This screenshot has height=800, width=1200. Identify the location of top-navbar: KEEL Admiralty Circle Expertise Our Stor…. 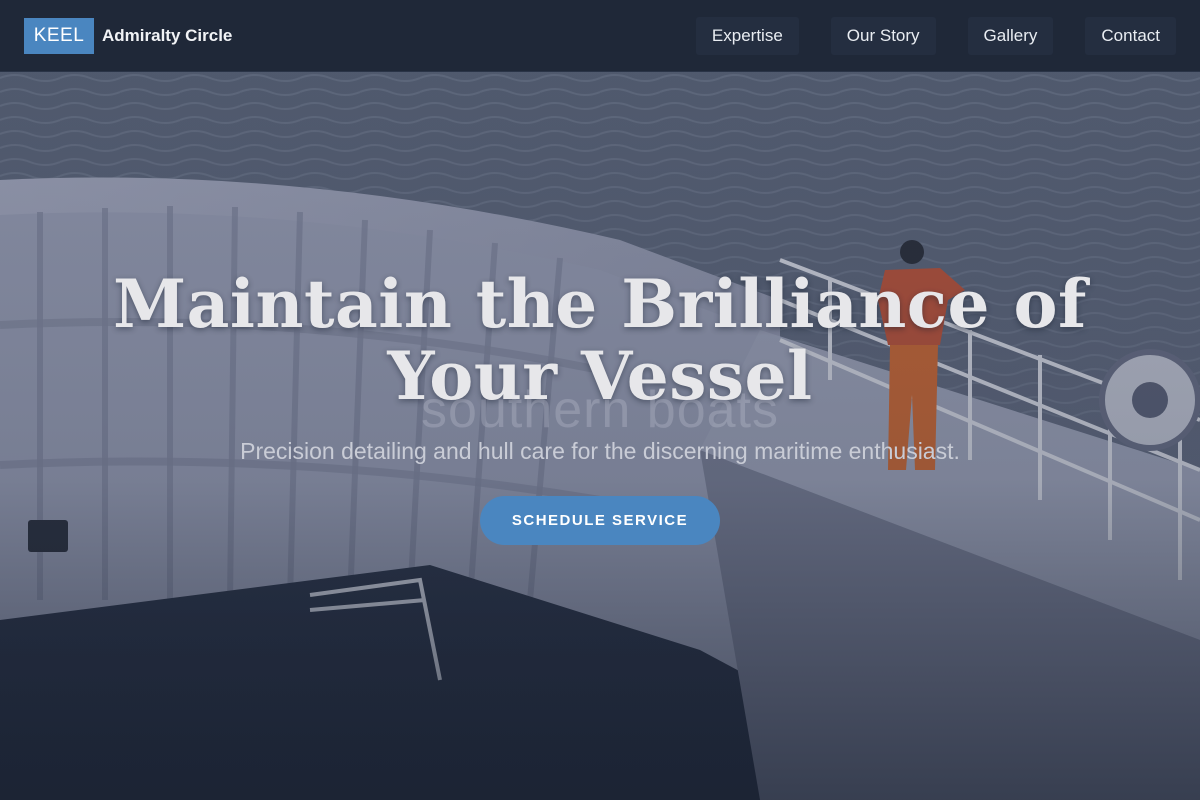
(600, 36).